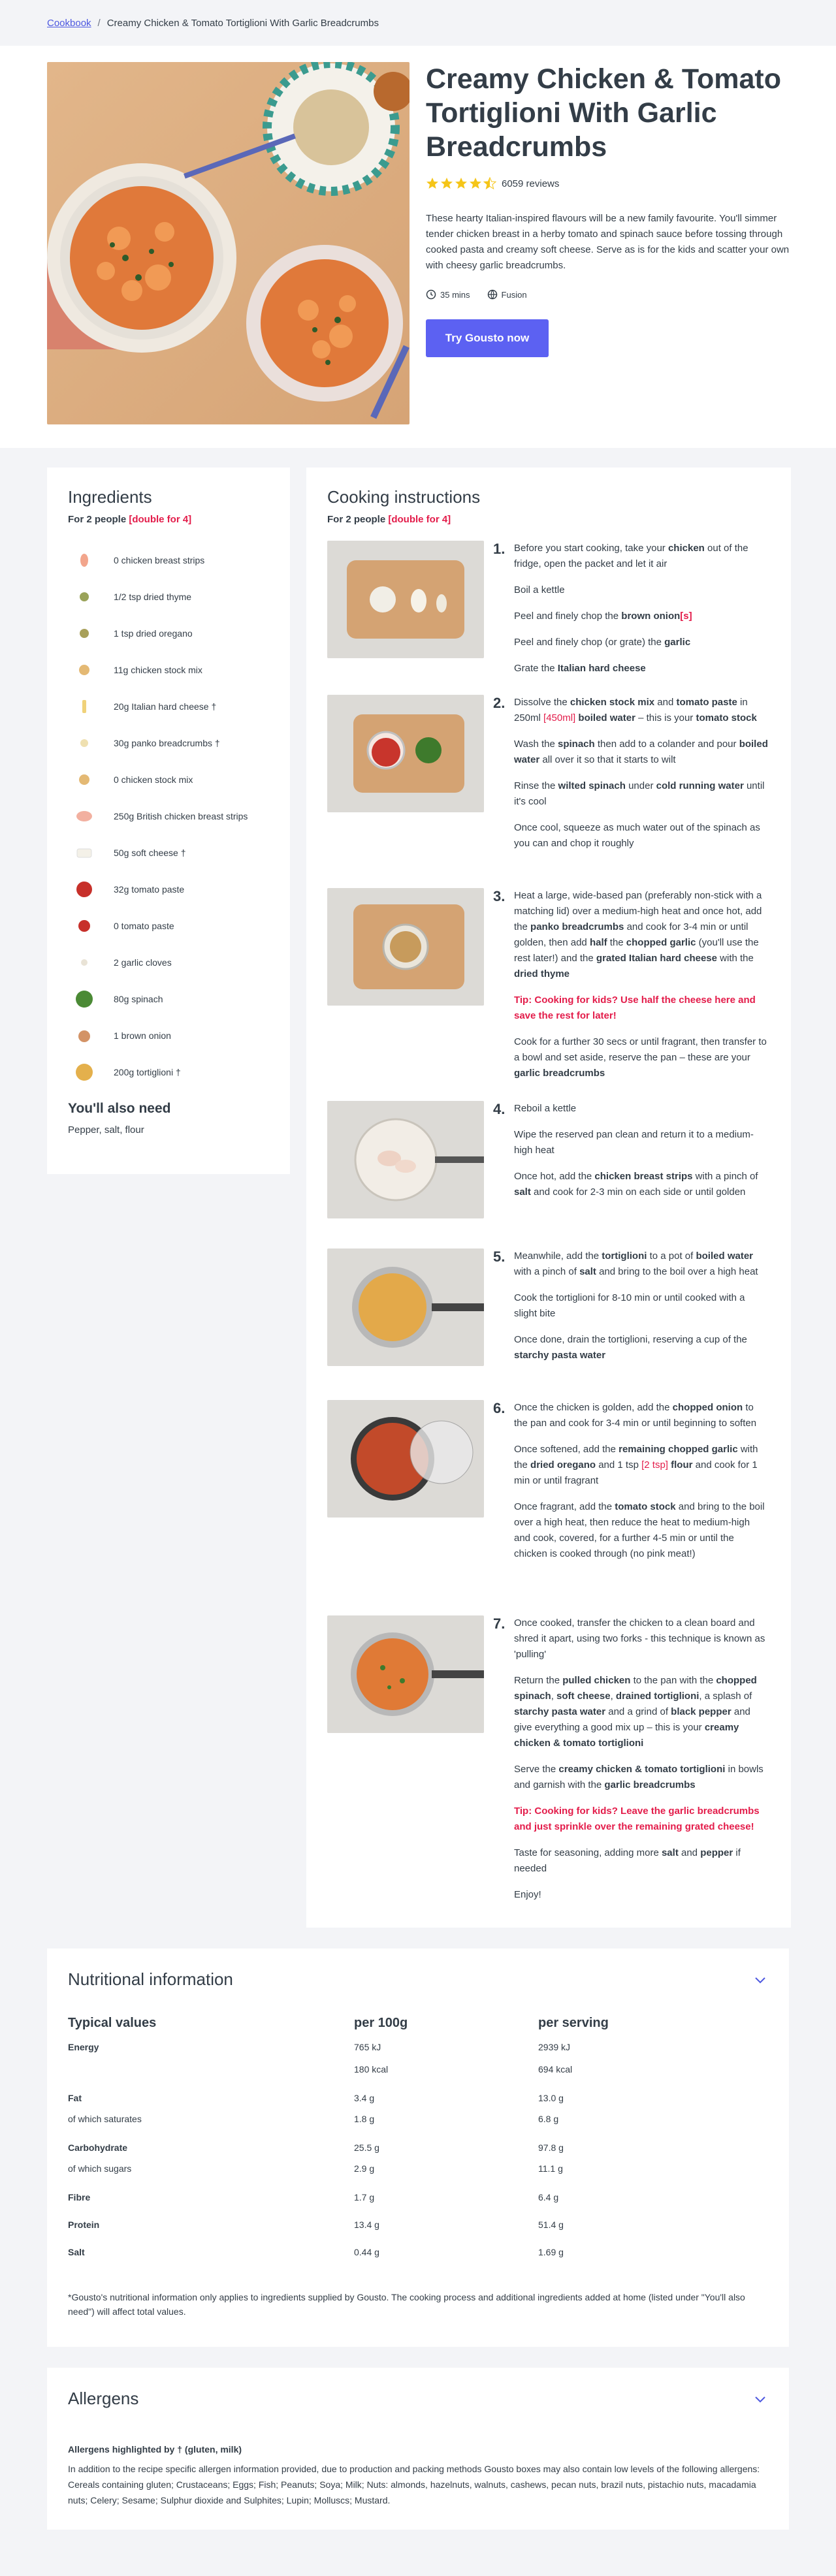 The width and height of the screenshot is (836, 2576). I want to click on nutrient-value: 1.7 g, so click(364, 2197).